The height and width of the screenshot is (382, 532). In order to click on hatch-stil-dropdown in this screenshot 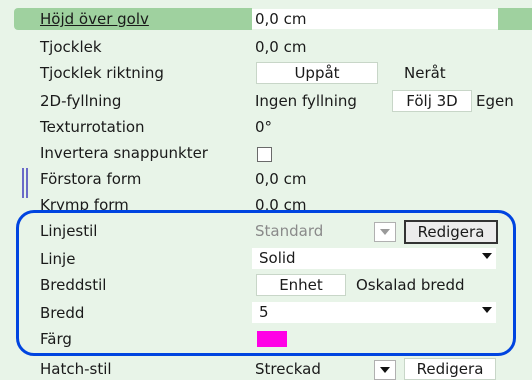, I will do `click(385, 370)`.